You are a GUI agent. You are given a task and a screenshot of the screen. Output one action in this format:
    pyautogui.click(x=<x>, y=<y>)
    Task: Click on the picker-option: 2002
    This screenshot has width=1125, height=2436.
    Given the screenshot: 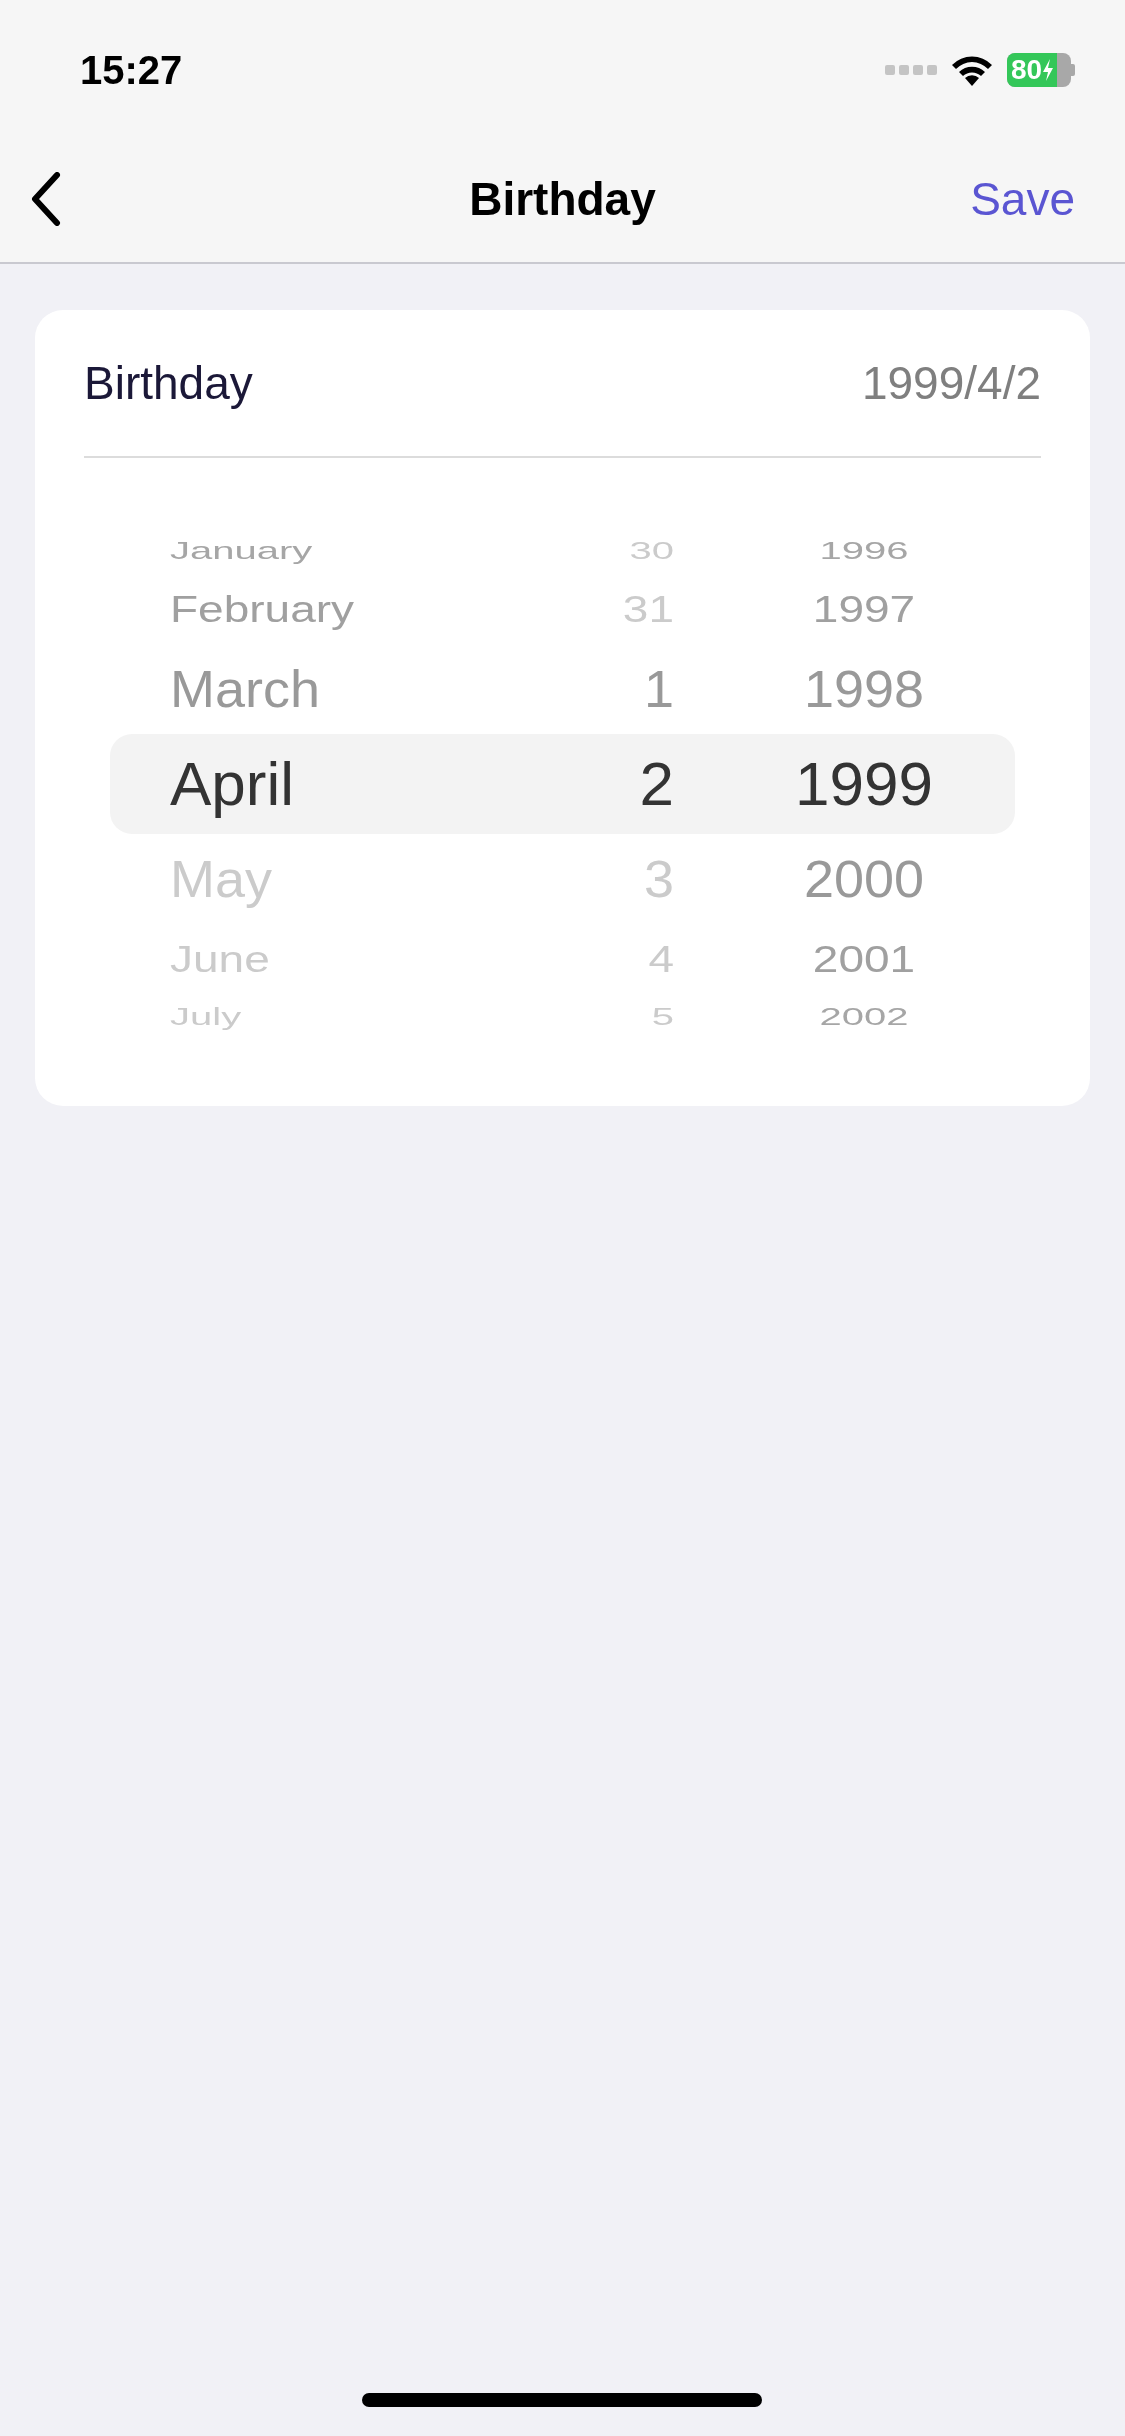 What is the action you would take?
    pyautogui.click(x=864, y=1017)
    